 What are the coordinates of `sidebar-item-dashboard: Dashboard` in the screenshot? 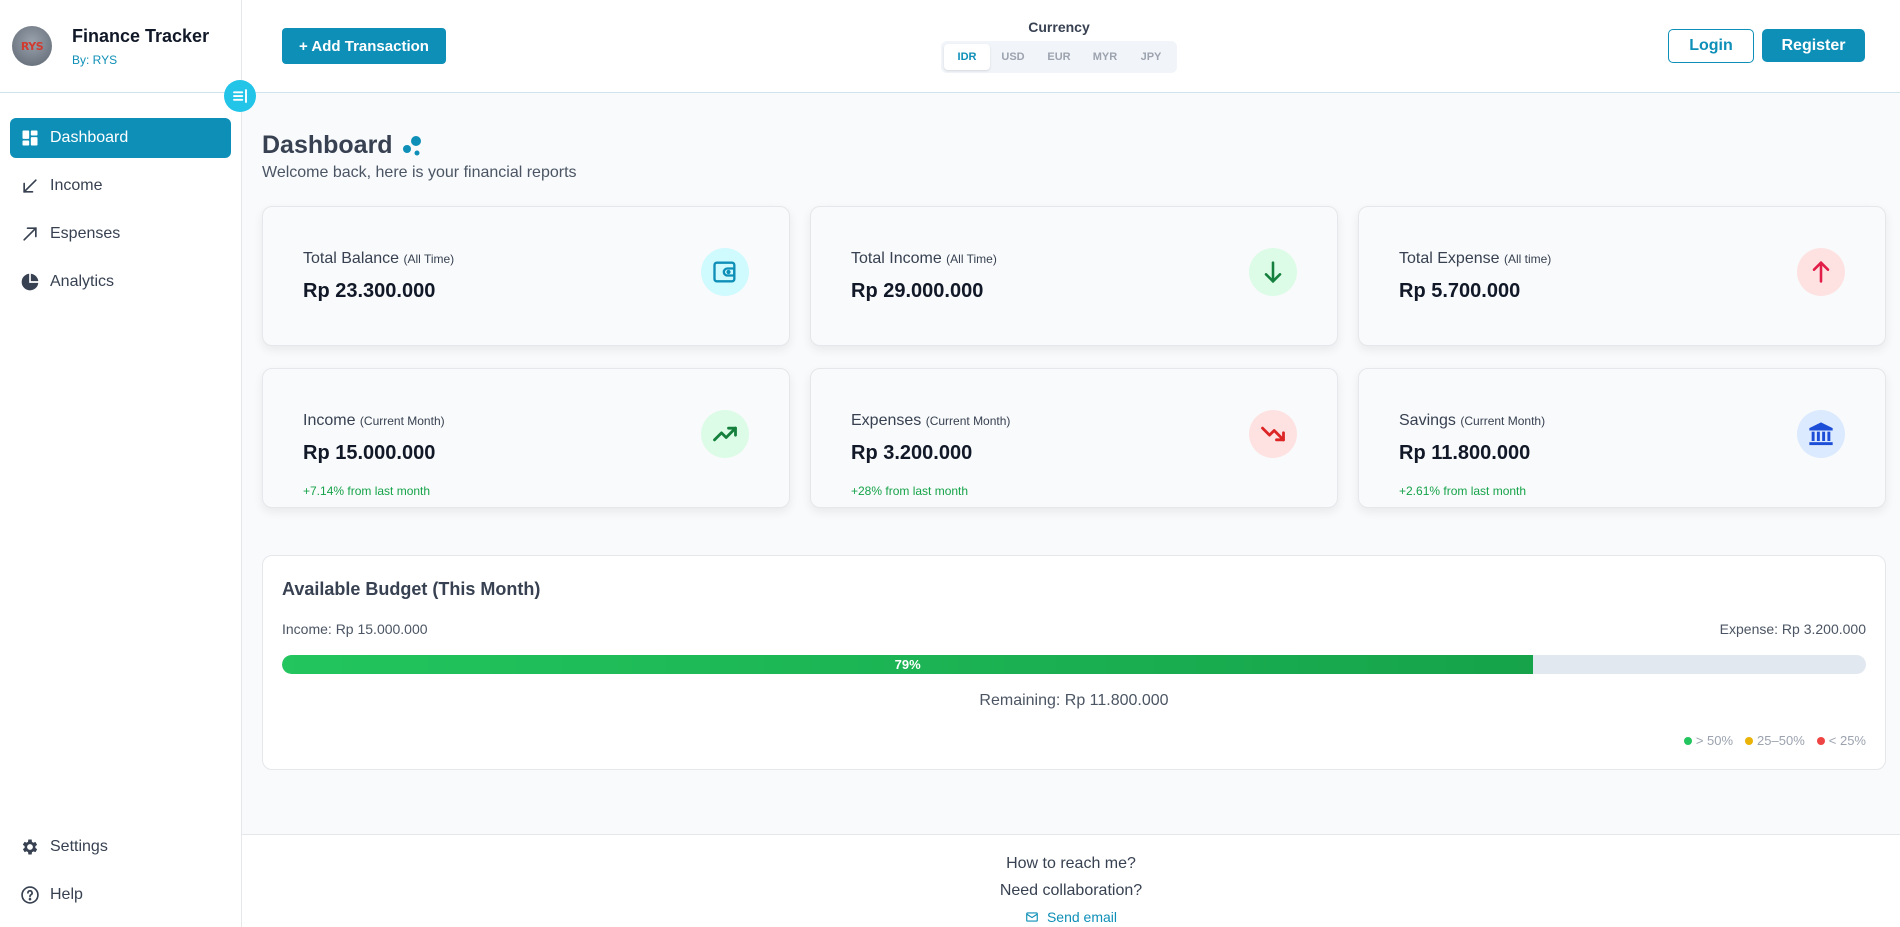 It's located at (120, 138).